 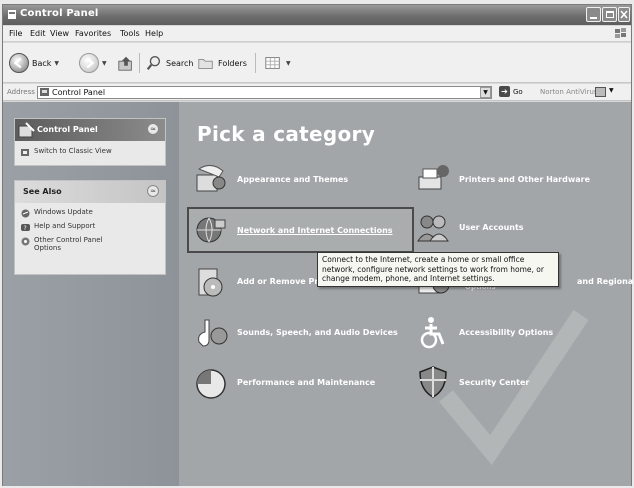 What do you see at coordinates (504, 91) in the screenshot?
I see `go-arrow-icon: ➔` at bounding box center [504, 91].